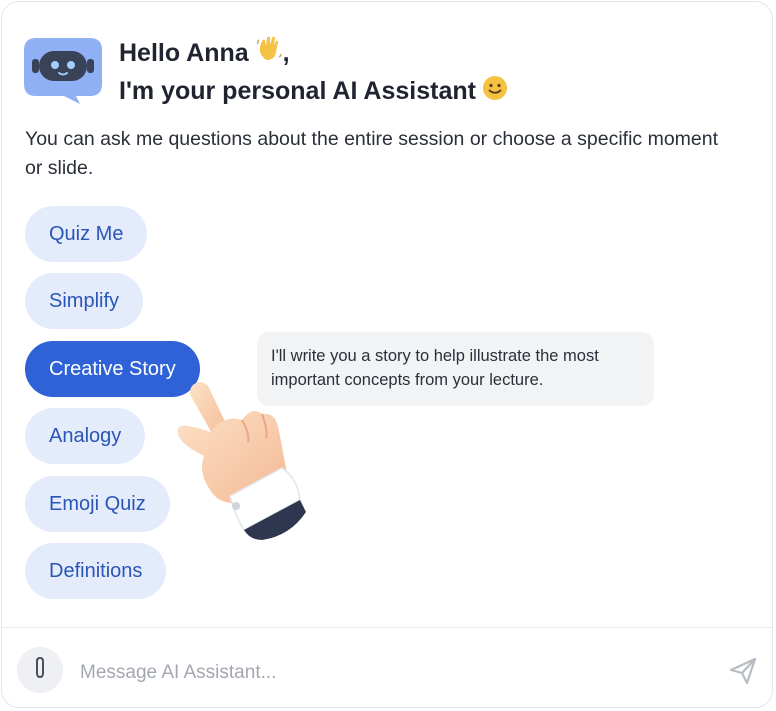 This screenshot has height=711, width=776. I want to click on attach-button, so click(40, 670).